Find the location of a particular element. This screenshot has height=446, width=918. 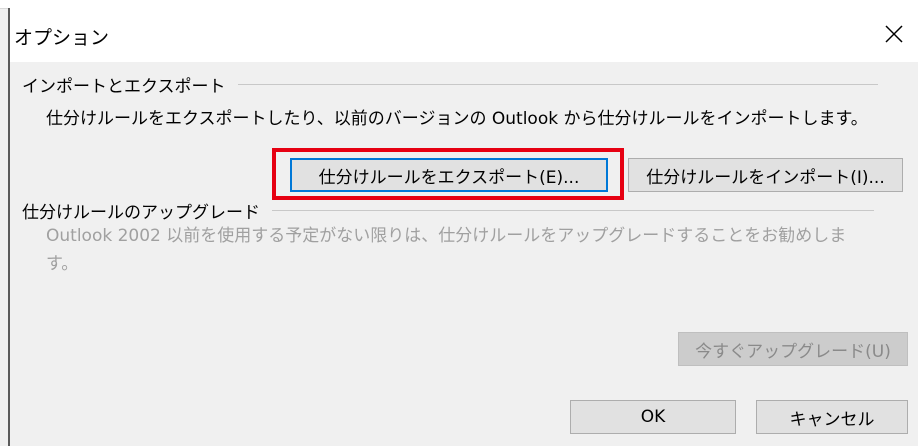

export-button-highlight is located at coordinates (448, 174).